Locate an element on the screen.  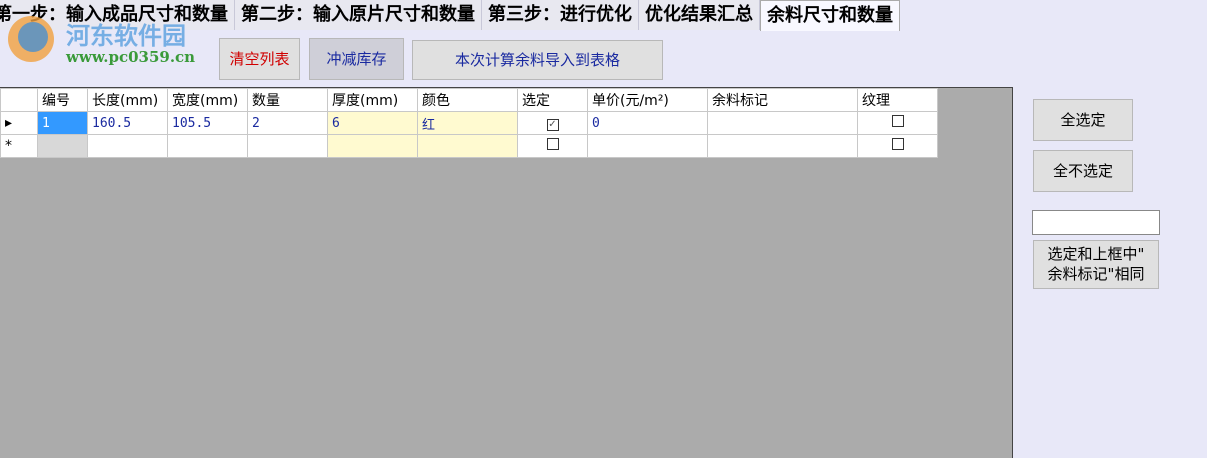
tab-step2: 第二步：输入原片尺寸和数量 is located at coordinates (358, 15).